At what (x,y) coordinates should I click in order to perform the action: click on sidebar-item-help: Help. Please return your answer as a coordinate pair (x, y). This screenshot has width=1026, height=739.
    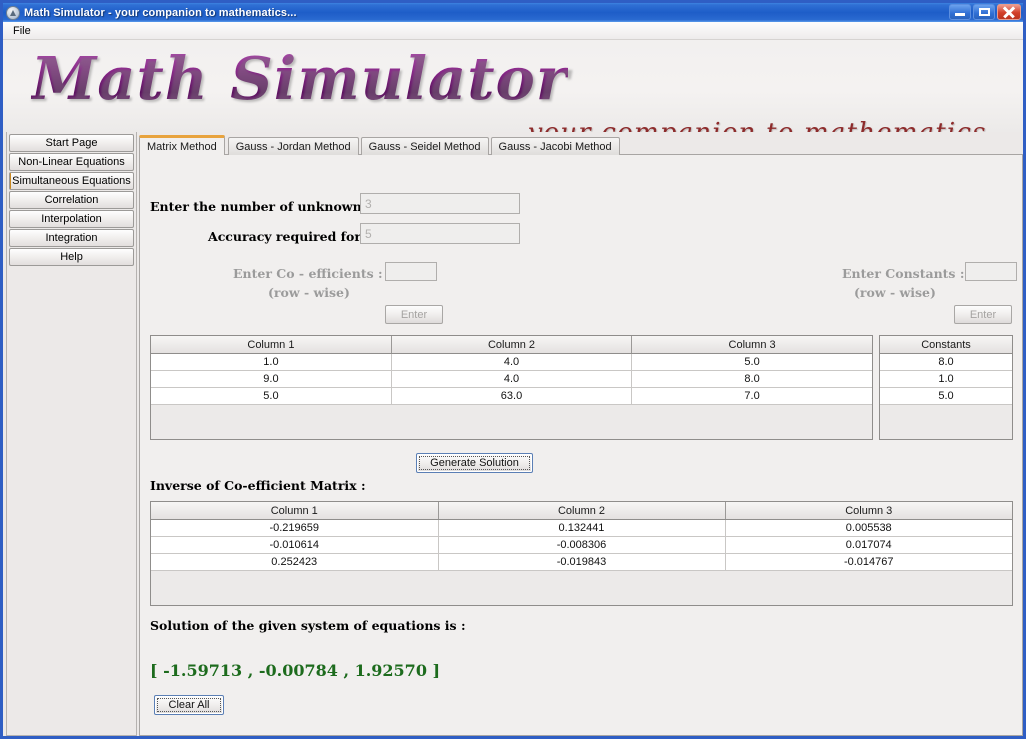
    Looking at the image, I should click on (71, 257).